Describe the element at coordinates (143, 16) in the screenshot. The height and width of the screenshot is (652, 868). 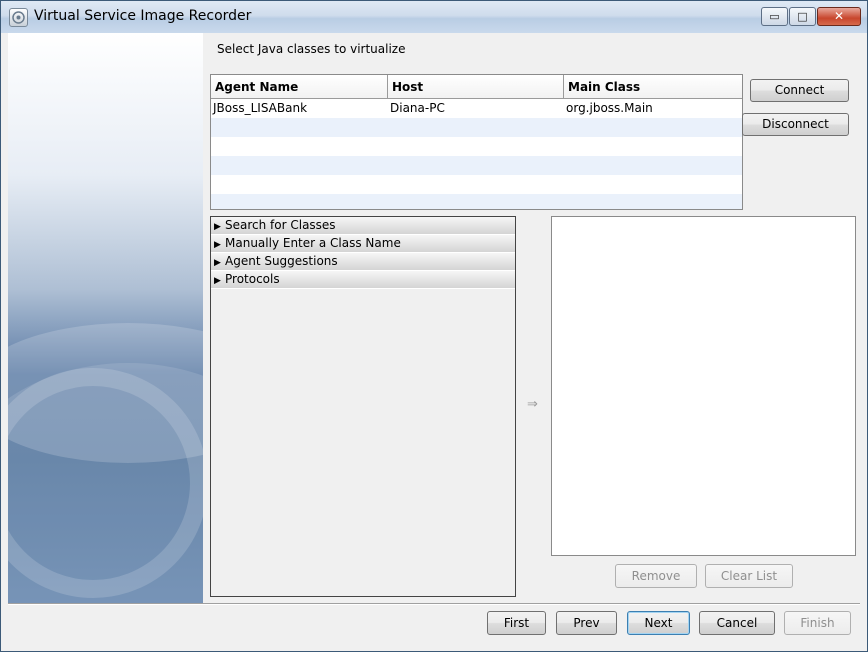
I see `window-title: Virtual Service Image Recorder` at that location.